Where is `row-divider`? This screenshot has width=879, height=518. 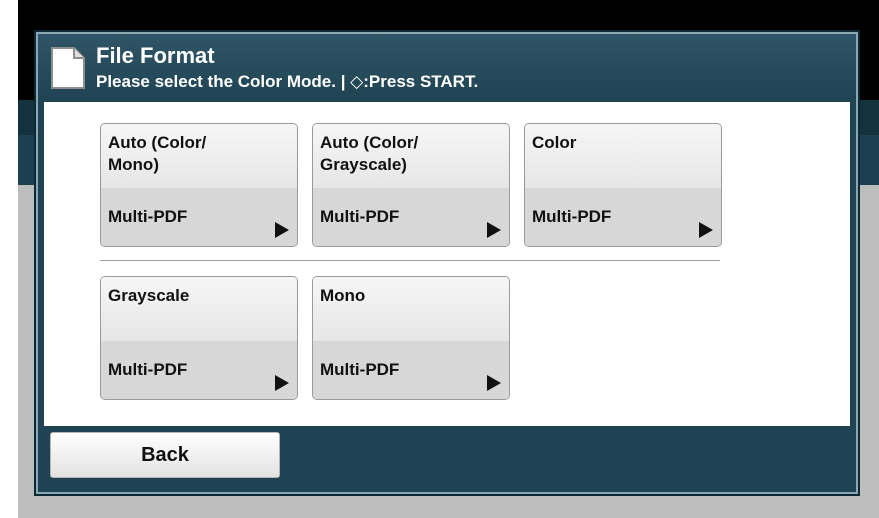
row-divider is located at coordinates (410, 260).